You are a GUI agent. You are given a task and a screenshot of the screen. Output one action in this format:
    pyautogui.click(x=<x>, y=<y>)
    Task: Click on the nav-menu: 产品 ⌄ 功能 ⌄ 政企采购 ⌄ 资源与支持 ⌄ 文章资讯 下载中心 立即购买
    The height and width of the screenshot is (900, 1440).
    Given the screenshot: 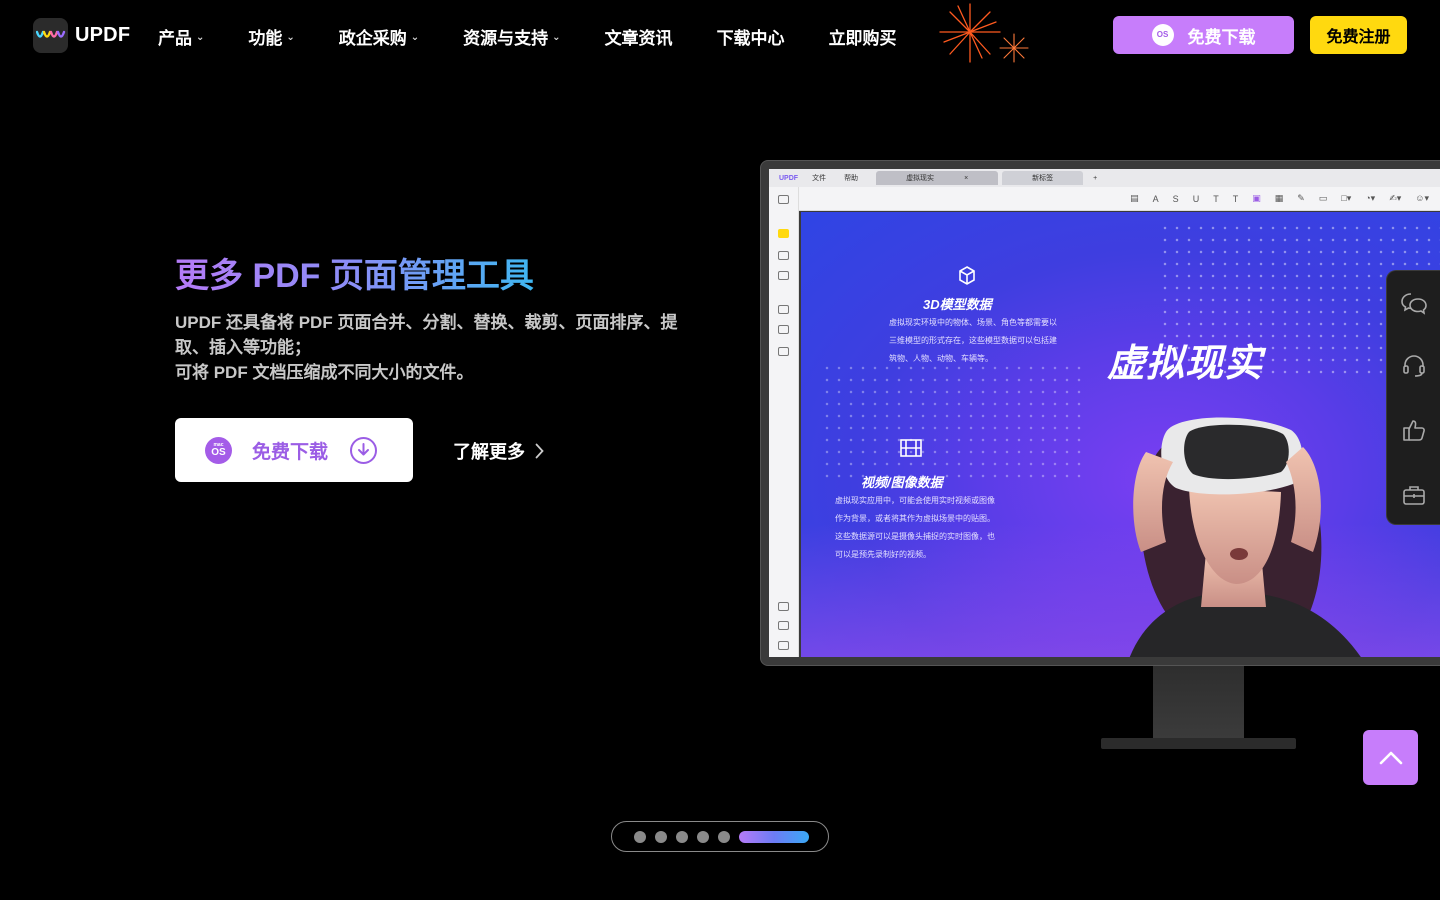 What is the action you would take?
    pyautogui.click(x=549, y=36)
    